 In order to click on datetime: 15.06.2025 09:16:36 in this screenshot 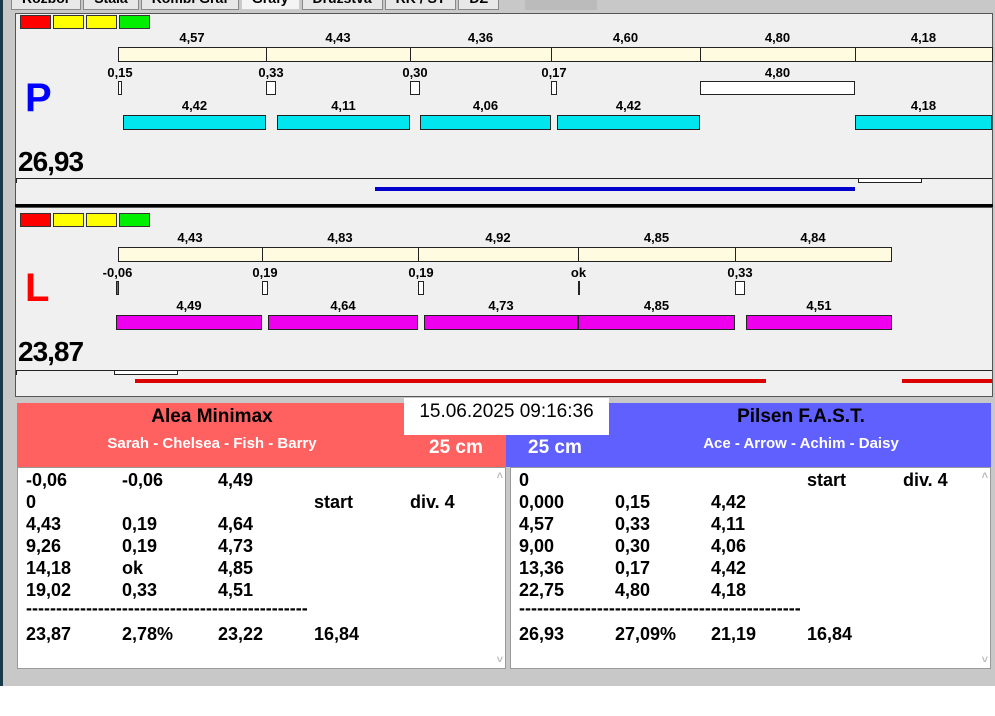, I will do `click(506, 416)`.